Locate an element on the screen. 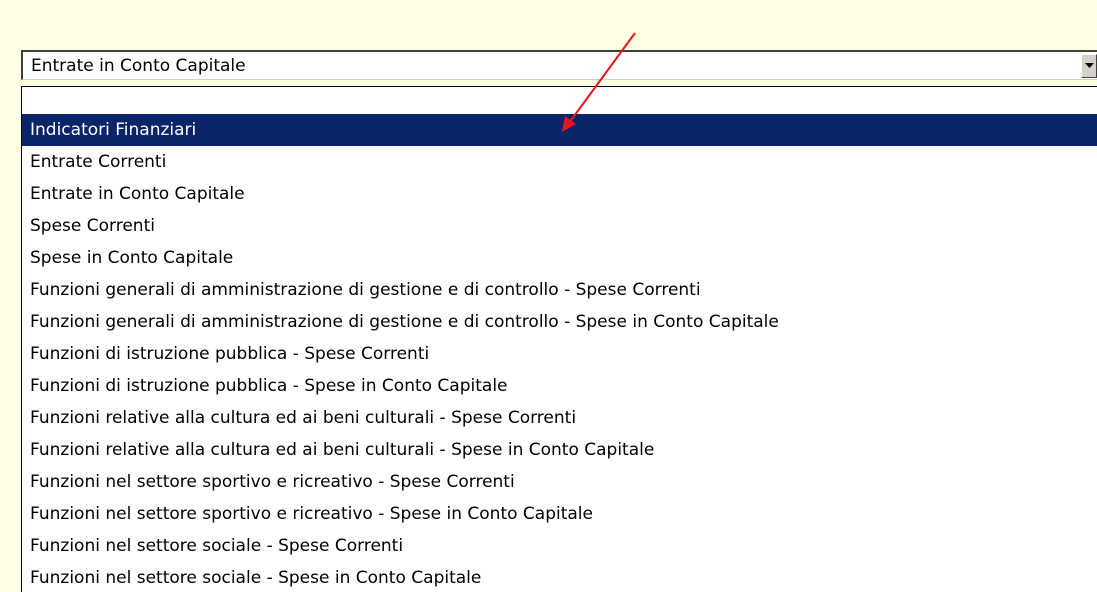 Image resolution: width=1097 pixels, height=592 pixels. list-item: Indicatori Finanziari is located at coordinates (559, 130).